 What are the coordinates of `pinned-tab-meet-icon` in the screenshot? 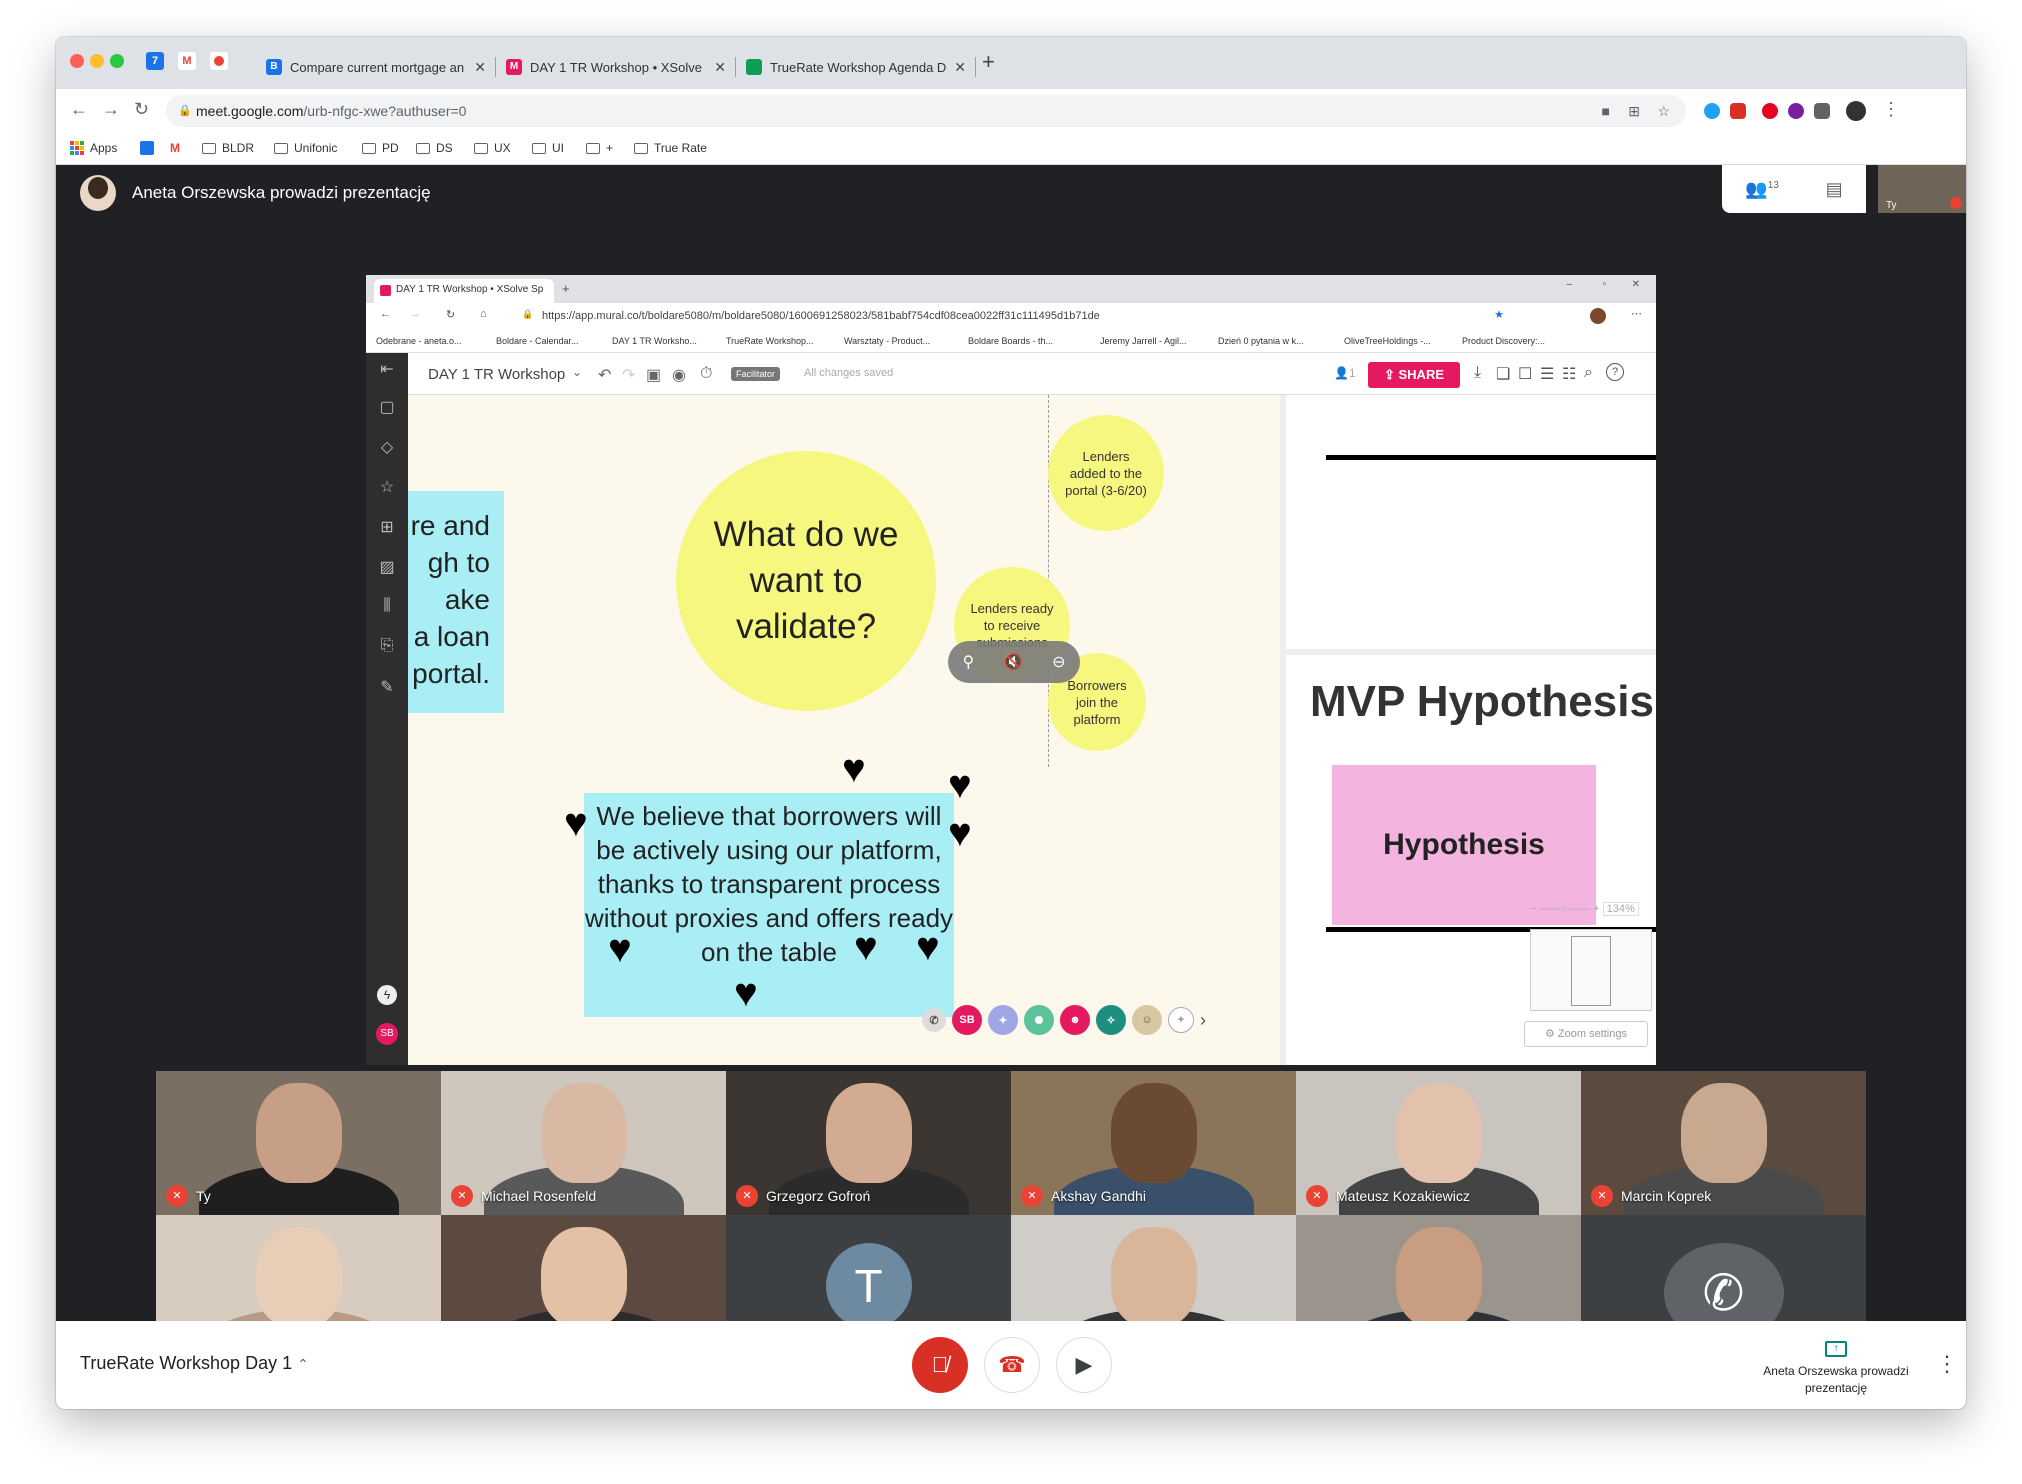 It's located at (219, 61).